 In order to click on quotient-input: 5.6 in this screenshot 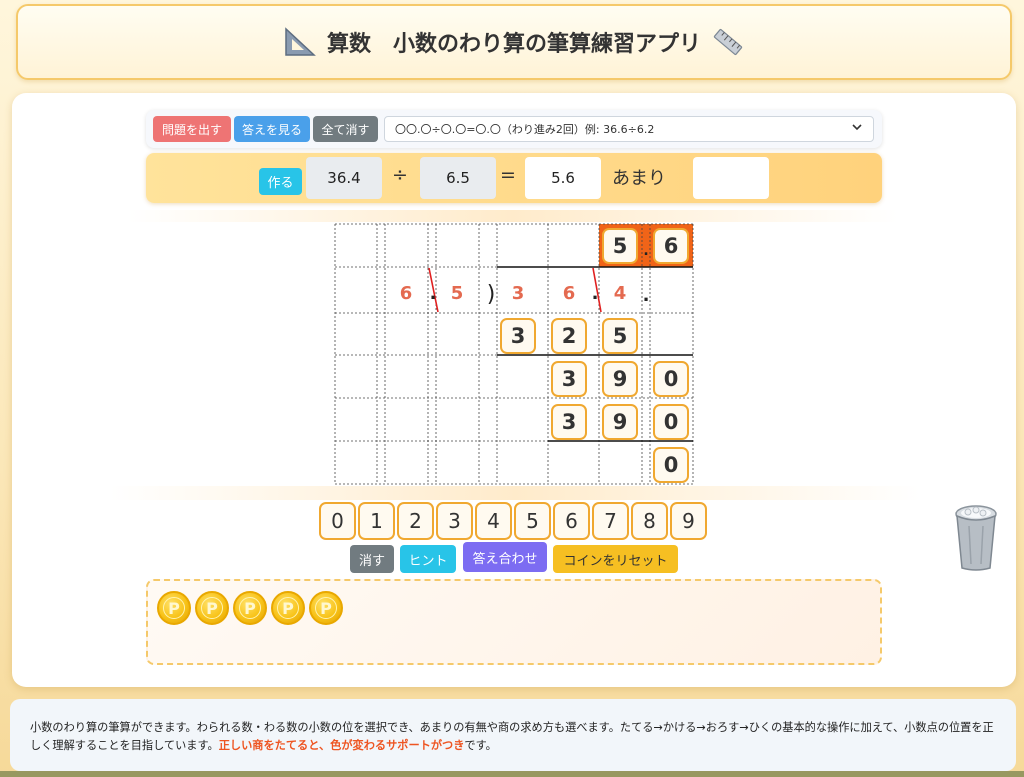, I will do `click(563, 178)`.